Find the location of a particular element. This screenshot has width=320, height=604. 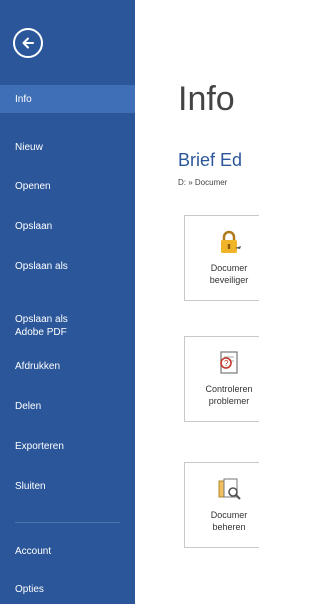

back-button is located at coordinates (28, 43).